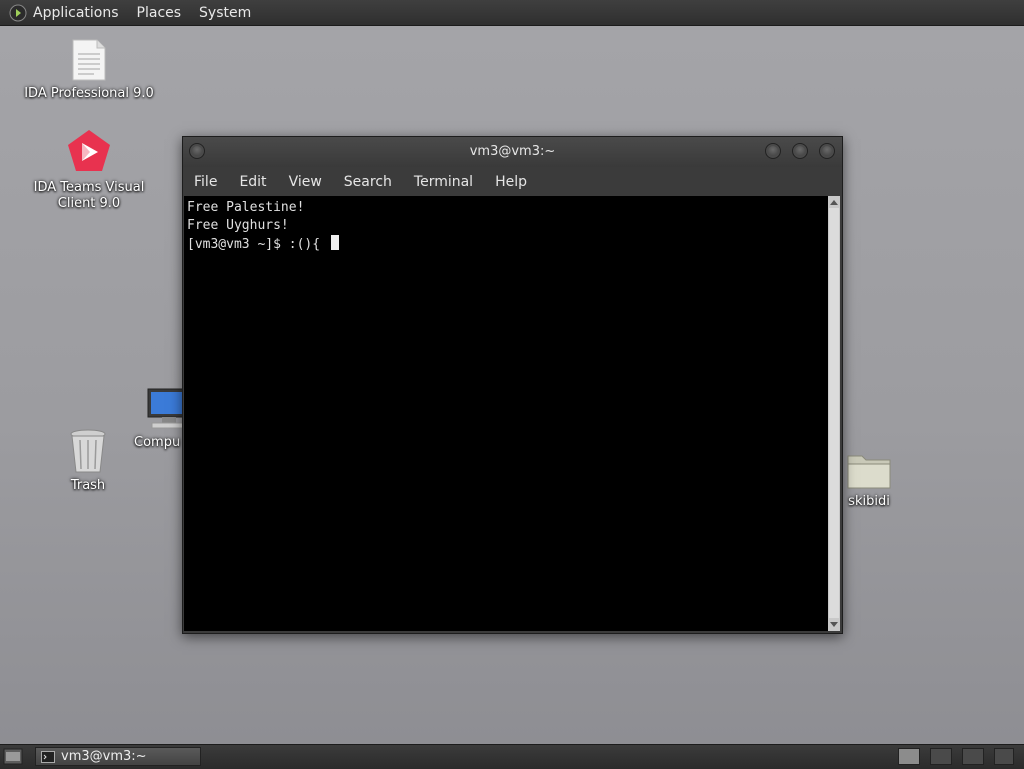  What do you see at coordinates (246, 207) in the screenshot?
I see `terminal-line: Free Palestine!` at bounding box center [246, 207].